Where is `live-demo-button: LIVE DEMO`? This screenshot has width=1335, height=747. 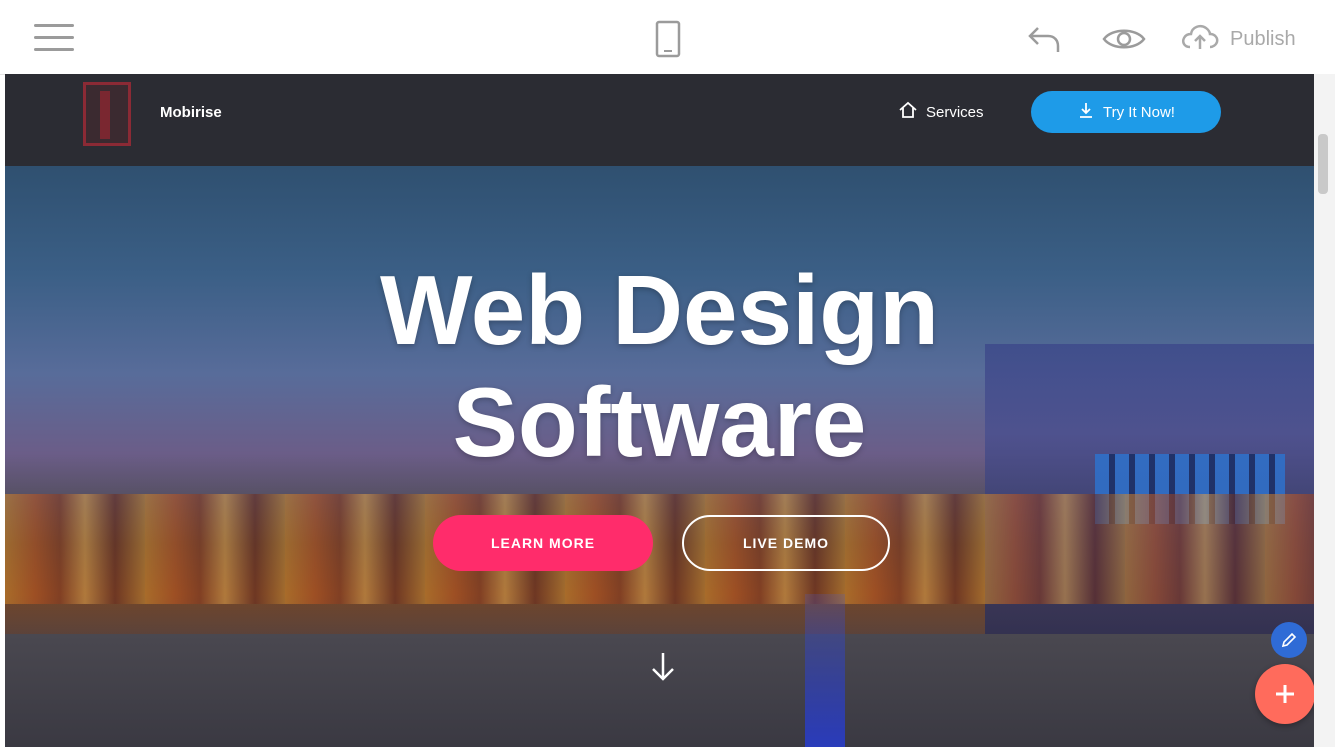
live-demo-button: LIVE DEMO is located at coordinates (786, 543).